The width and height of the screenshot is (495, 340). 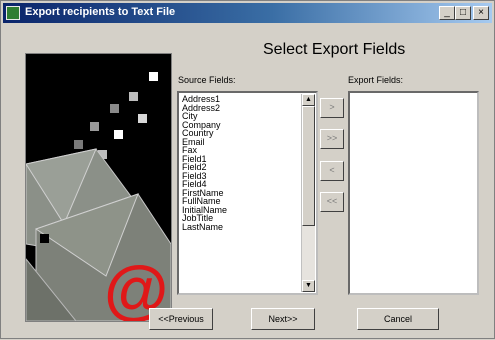 I want to click on minimize-button: _, so click(x=447, y=13).